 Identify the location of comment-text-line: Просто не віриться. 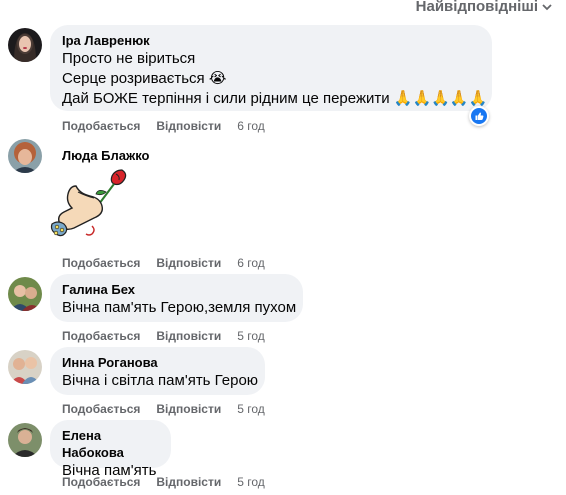
(129, 58).